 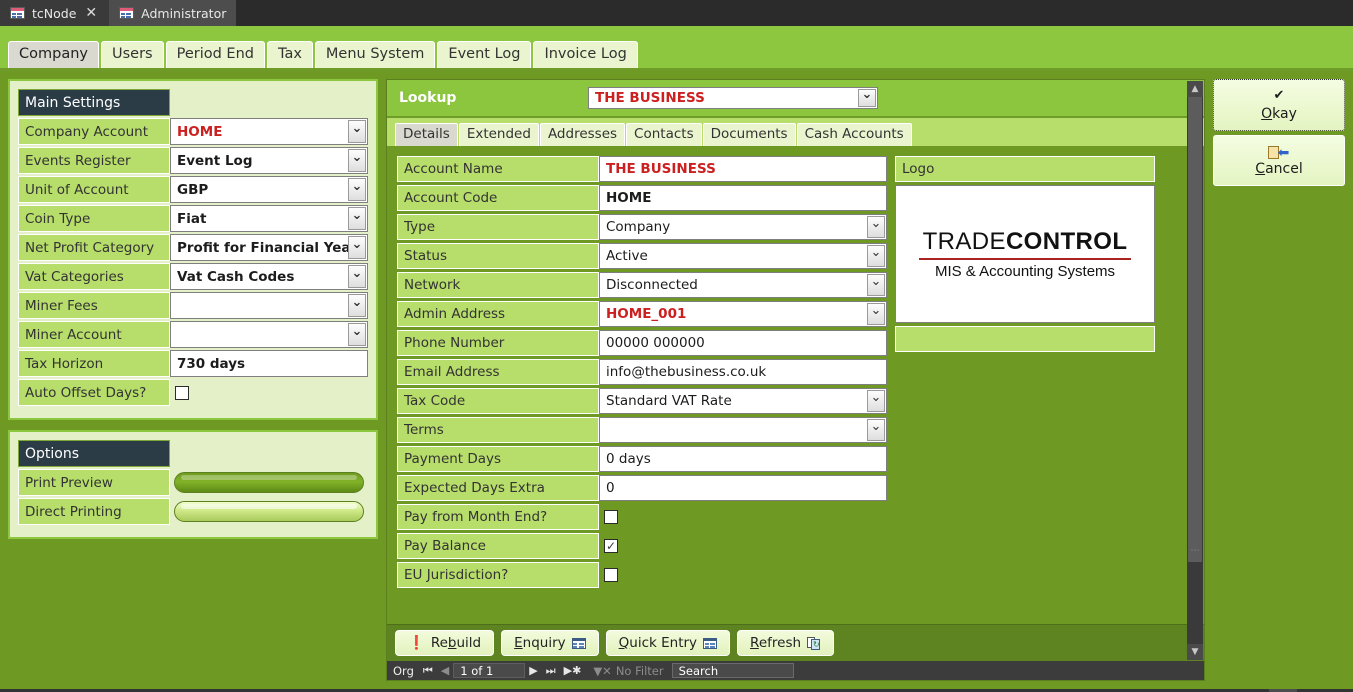 I want to click on brand-rule, so click(x=1025, y=259).